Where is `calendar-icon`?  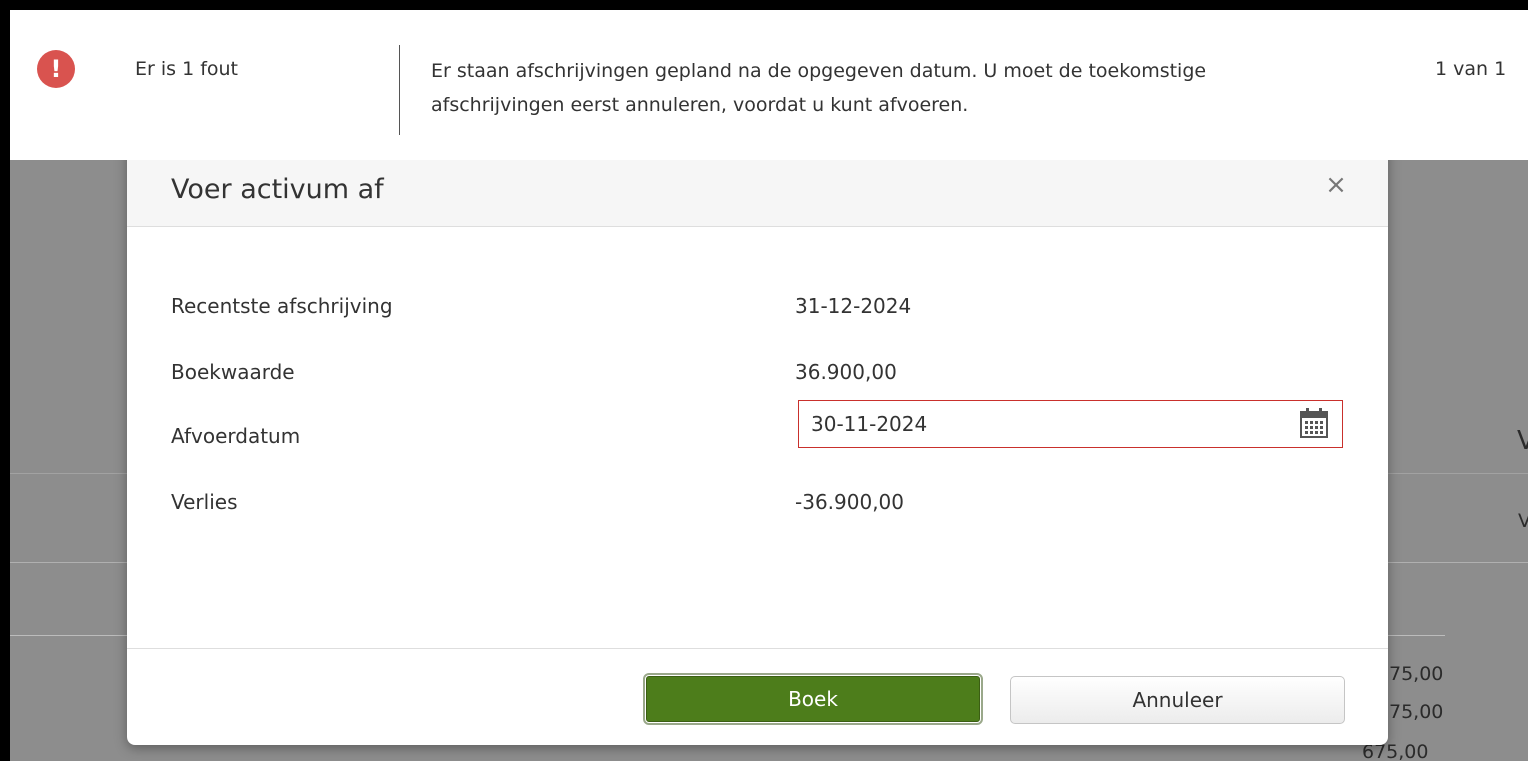 calendar-icon is located at coordinates (1314, 423).